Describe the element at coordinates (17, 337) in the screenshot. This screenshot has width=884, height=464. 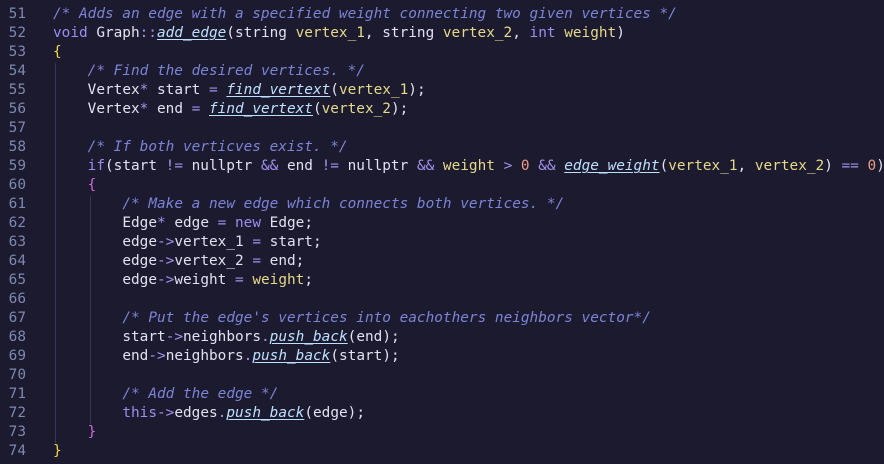
I see `line-number: 68` at that location.